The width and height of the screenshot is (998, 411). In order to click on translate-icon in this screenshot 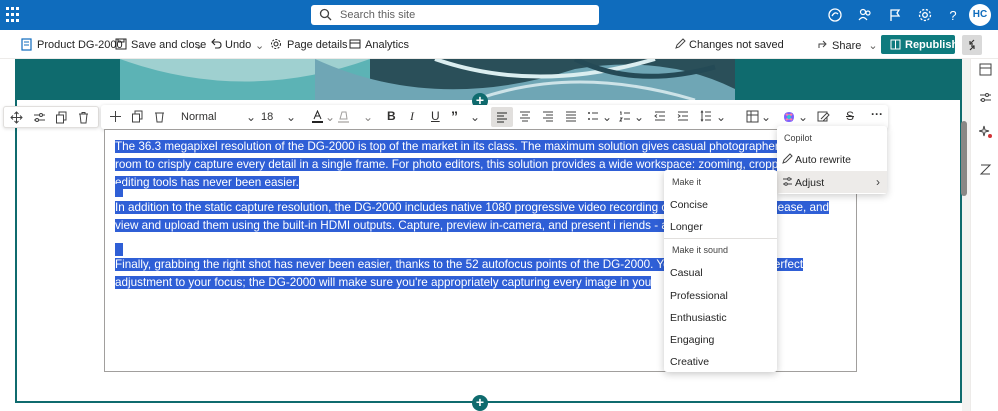, I will do `click(985, 169)`.